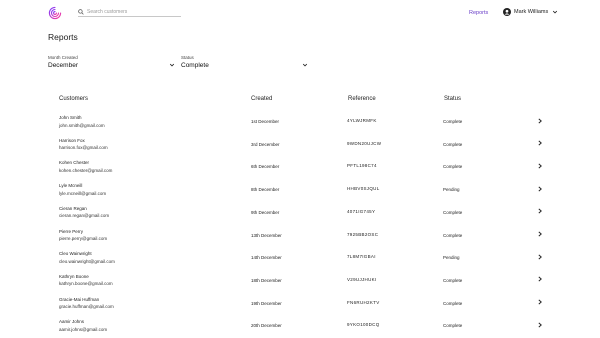 Image resolution: width=600 pixels, height=338 pixels. Describe the element at coordinates (111, 63) in the screenshot. I see `month-created-dropdown: Month Created December` at that location.